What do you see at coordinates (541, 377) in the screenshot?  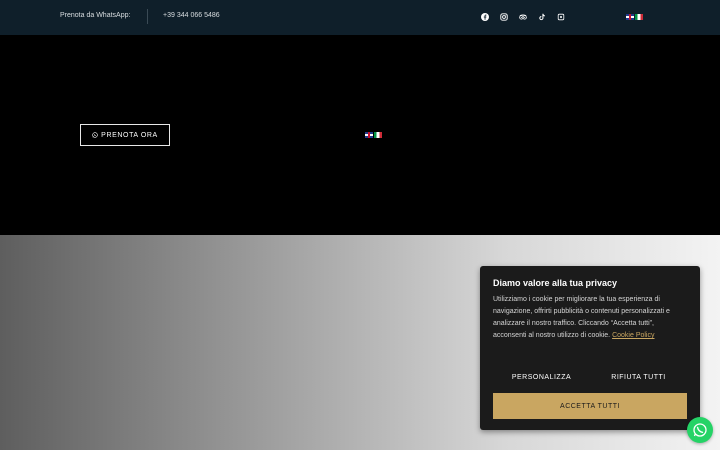 I see `personalizza-button: PERSONALIZZA` at bounding box center [541, 377].